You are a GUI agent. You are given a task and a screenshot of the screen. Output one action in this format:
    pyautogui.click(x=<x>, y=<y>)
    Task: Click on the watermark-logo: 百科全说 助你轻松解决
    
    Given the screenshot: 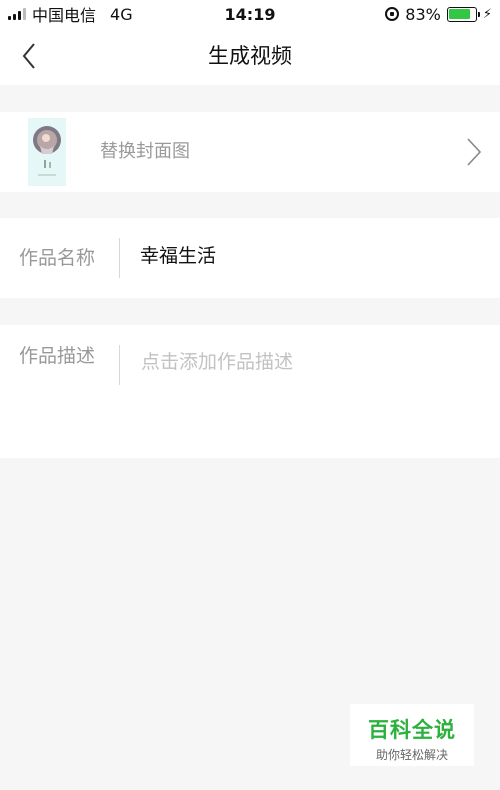 What is the action you would take?
    pyautogui.click(x=412, y=735)
    